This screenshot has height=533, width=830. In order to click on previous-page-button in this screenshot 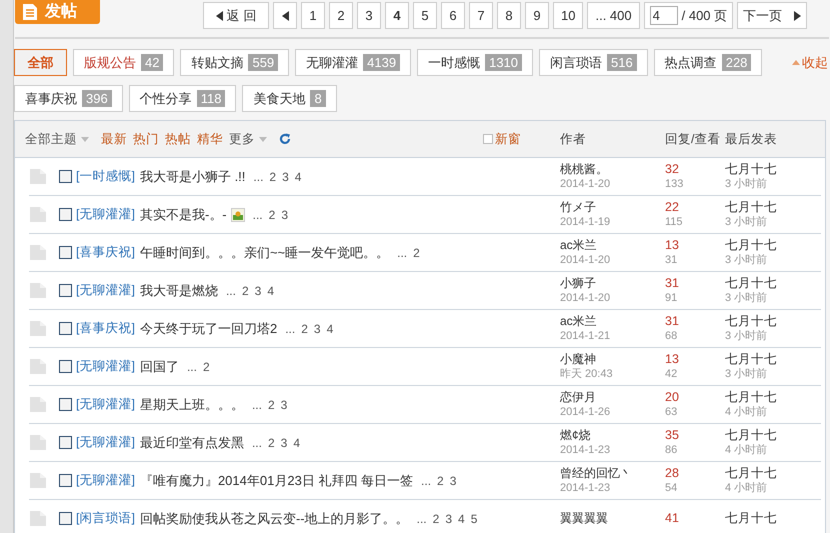, I will do `click(285, 15)`.